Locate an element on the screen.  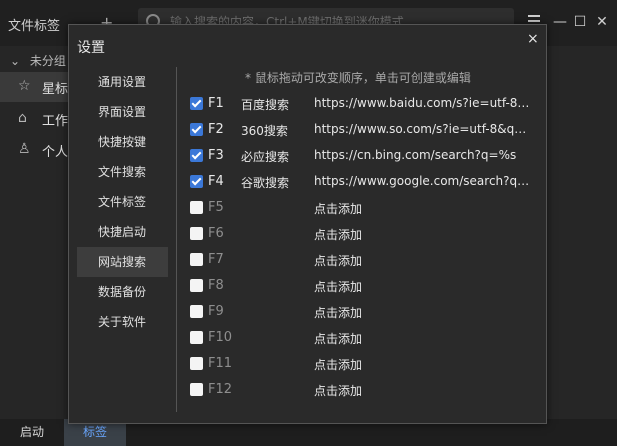
engine-url: https://www.baidu.com/s?ie=utf-8&wd=%s is located at coordinates (425, 103).